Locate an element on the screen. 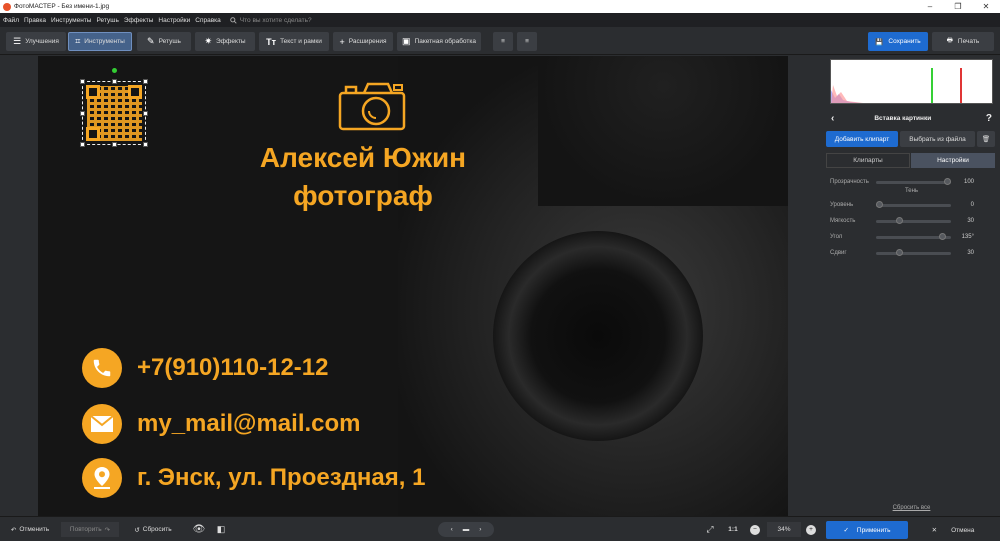 Image resolution: width=1000 pixels, height=541 pixels. tab-text-frames: Tт Текст и рамки is located at coordinates (294, 41).